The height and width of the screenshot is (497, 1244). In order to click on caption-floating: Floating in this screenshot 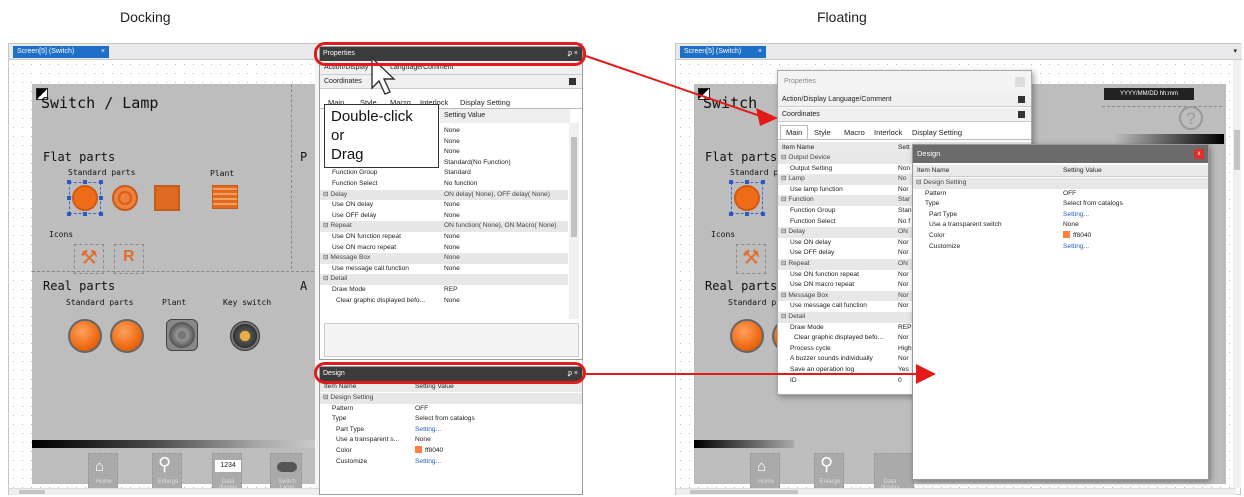, I will do `click(842, 17)`.